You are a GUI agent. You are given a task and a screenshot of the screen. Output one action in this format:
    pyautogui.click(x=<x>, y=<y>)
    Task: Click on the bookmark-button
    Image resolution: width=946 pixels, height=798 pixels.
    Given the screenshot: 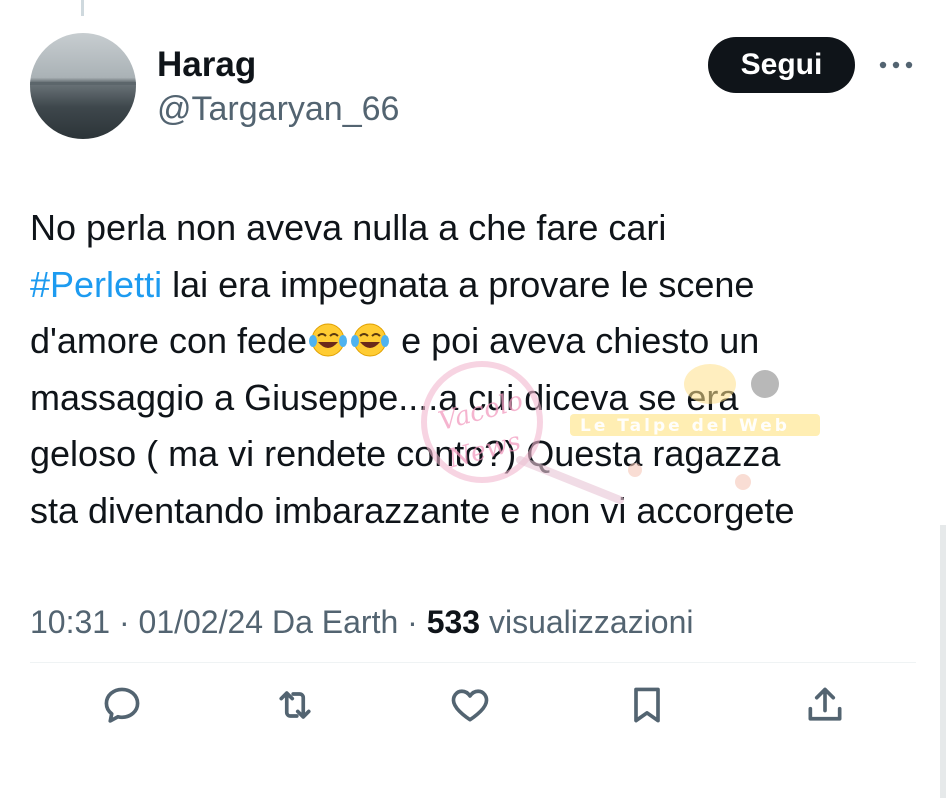 What is the action you would take?
    pyautogui.click(x=647, y=705)
    